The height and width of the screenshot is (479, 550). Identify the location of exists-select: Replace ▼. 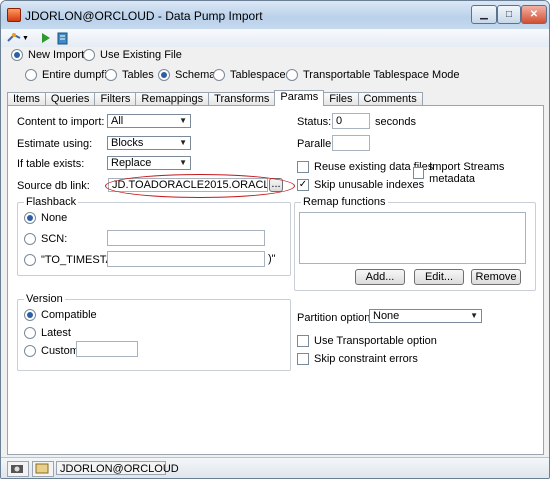
(149, 163).